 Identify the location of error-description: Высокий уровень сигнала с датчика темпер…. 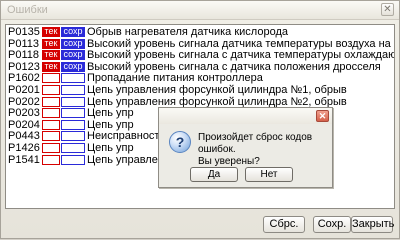
(241, 55).